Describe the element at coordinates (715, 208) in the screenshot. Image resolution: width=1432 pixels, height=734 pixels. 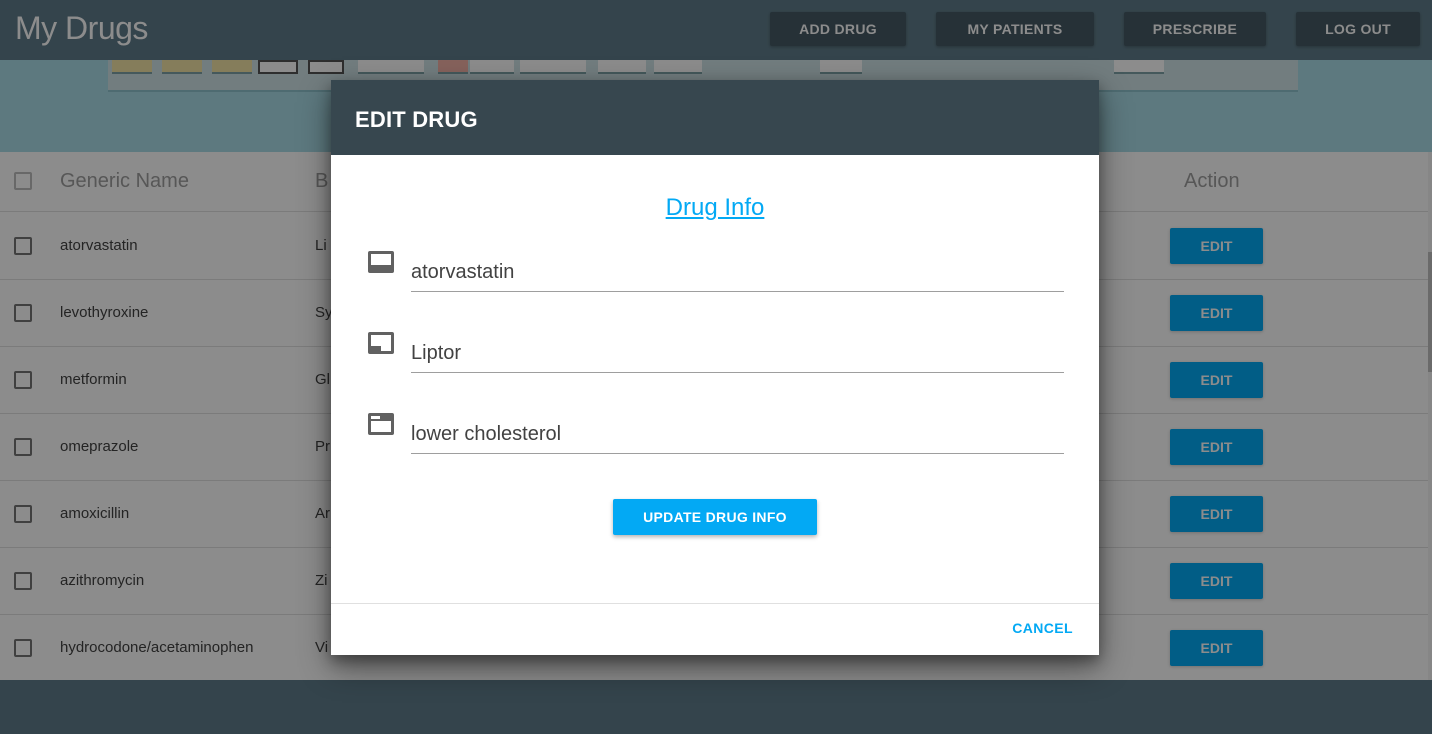
I see `drug-info-link: Drug Info` at that location.